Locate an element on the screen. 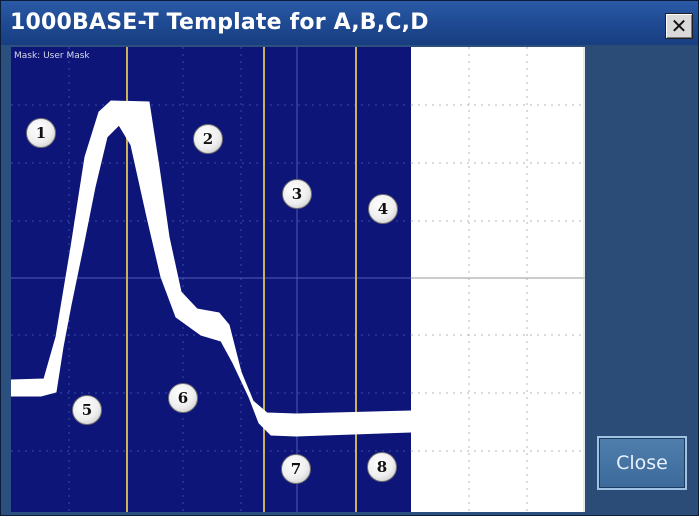  region-marker-4: 4 is located at coordinates (383, 209).